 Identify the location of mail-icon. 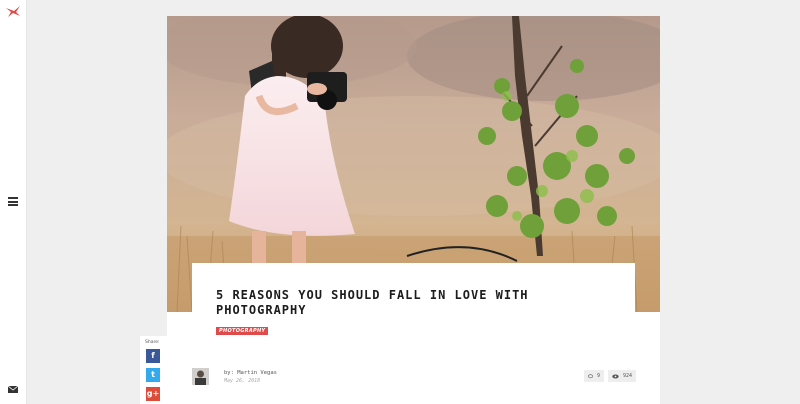
(13, 389).